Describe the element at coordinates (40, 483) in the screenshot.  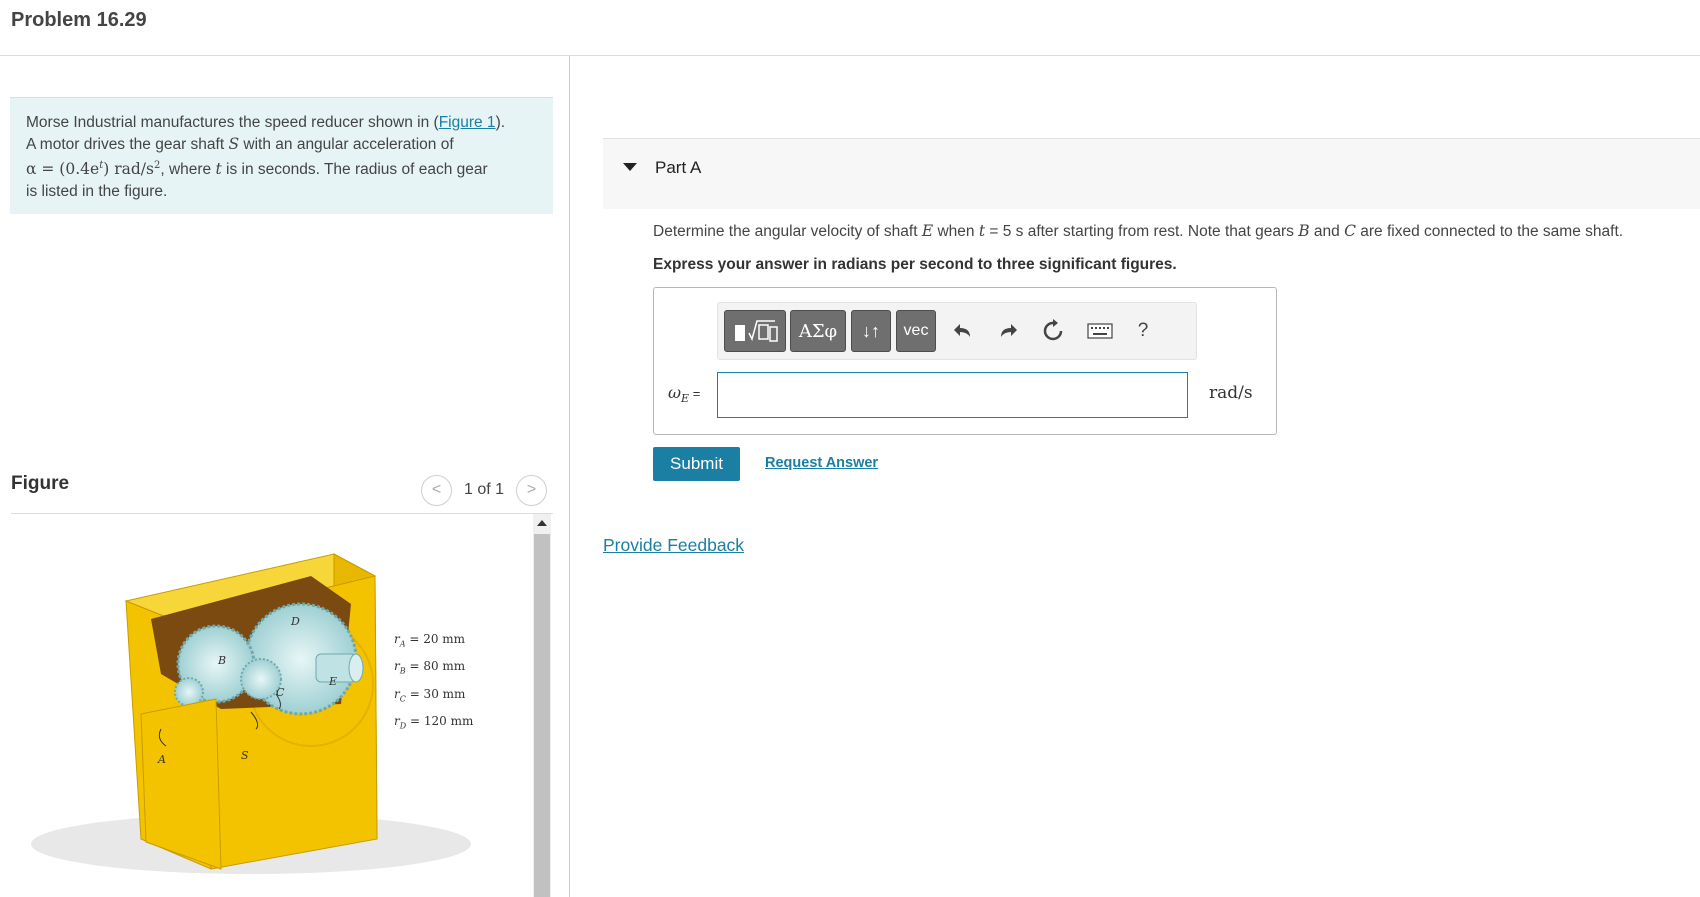
I see `figure-heading: Figure` at that location.